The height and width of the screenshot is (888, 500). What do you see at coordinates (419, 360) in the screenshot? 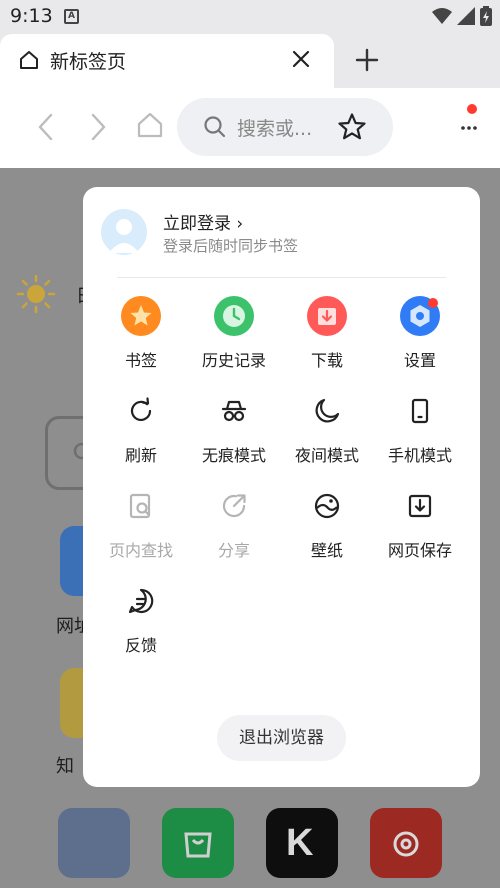
I see `menu-item-label: 设置` at bounding box center [419, 360].